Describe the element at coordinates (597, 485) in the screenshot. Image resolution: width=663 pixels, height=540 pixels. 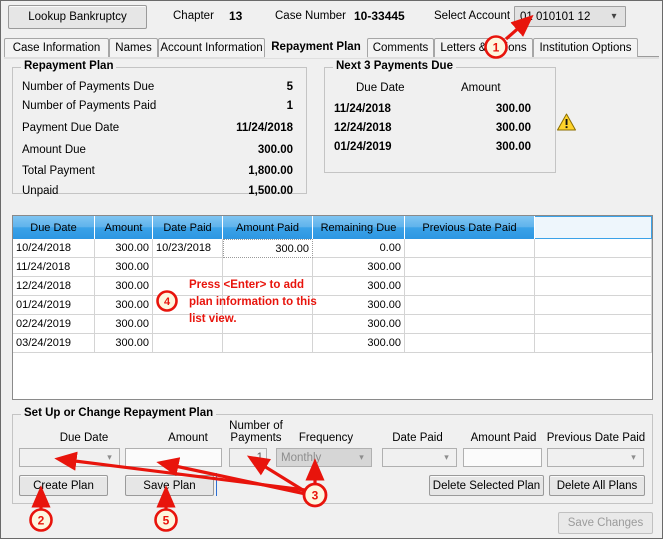
I see `delete-all-plans-button: Delete All Plans` at that location.